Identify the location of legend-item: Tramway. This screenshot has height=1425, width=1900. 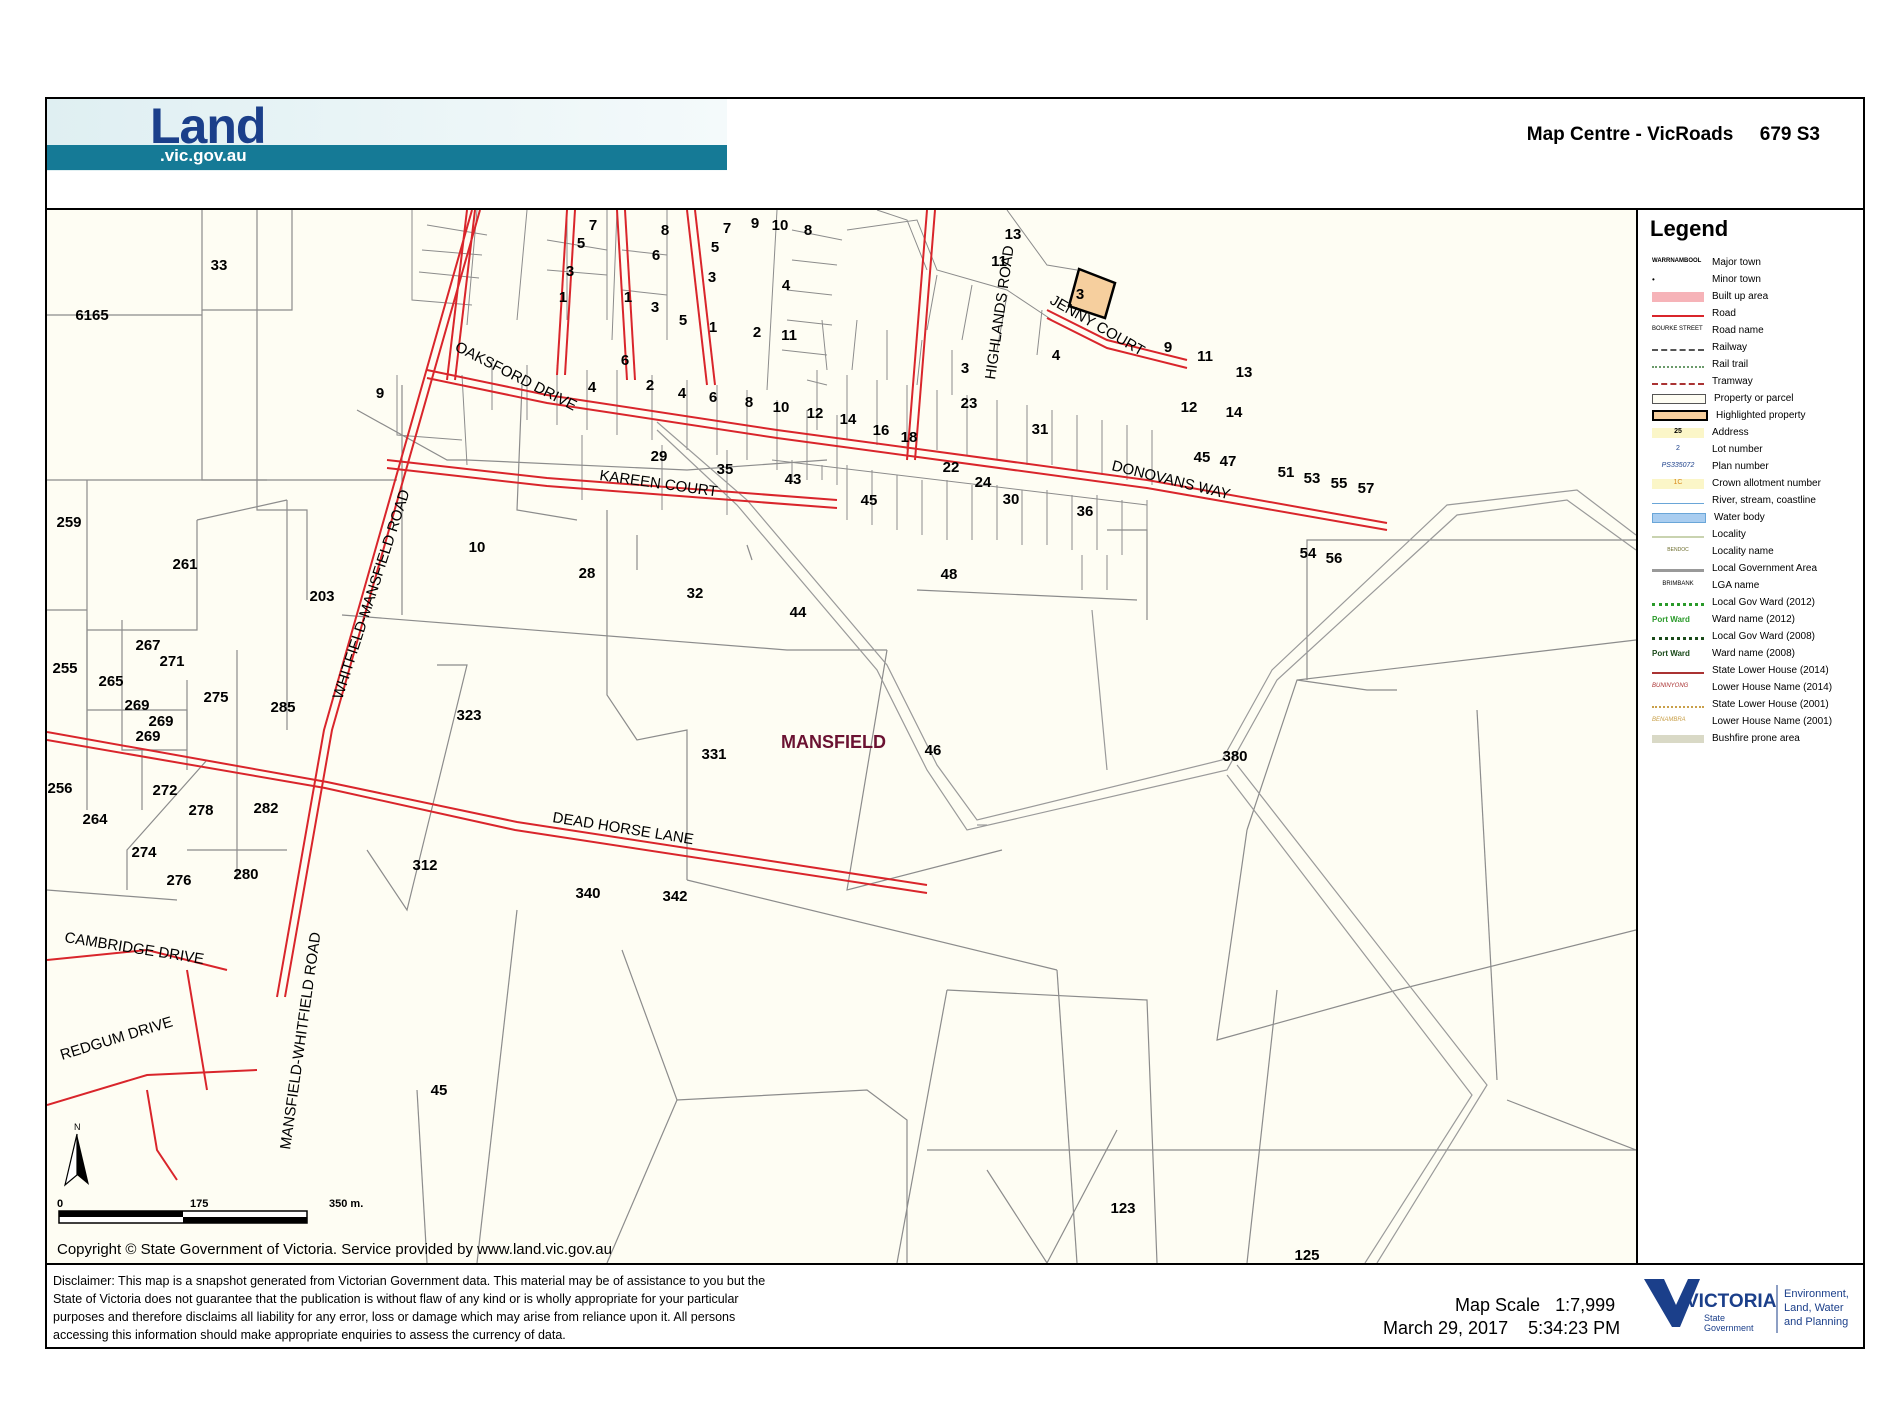
(1742, 381).